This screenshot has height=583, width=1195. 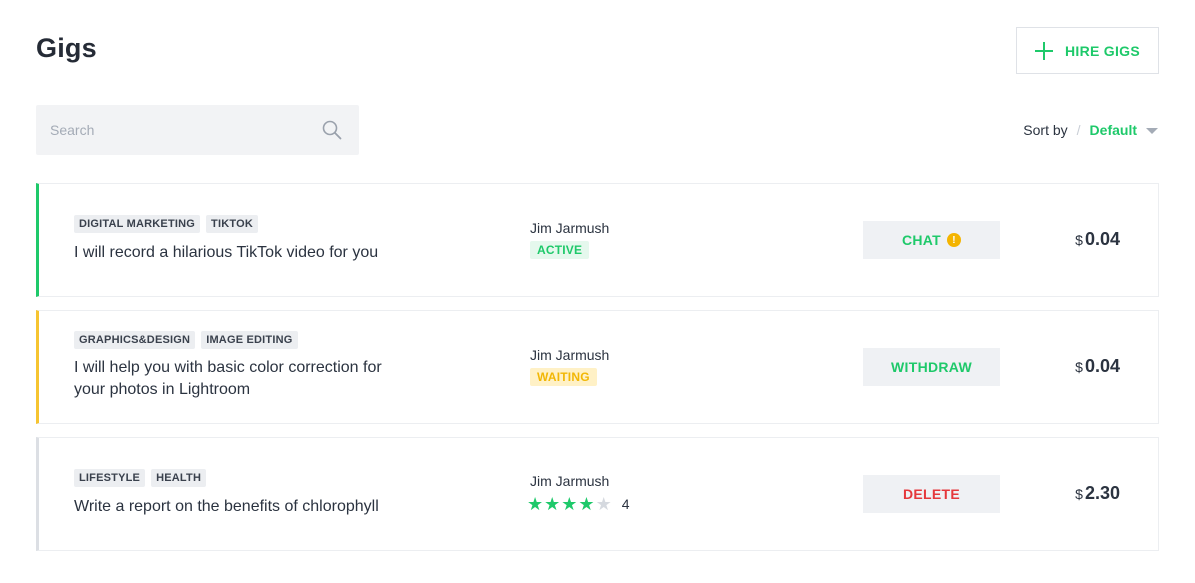 What do you see at coordinates (1152, 130) in the screenshot?
I see `caret-down-icon` at bounding box center [1152, 130].